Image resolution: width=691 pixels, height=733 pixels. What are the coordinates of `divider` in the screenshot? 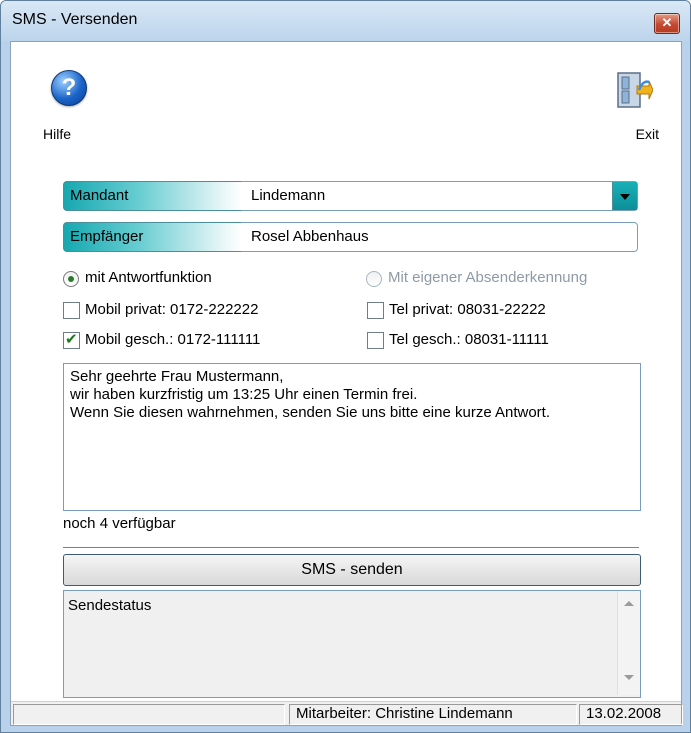 It's located at (351, 548).